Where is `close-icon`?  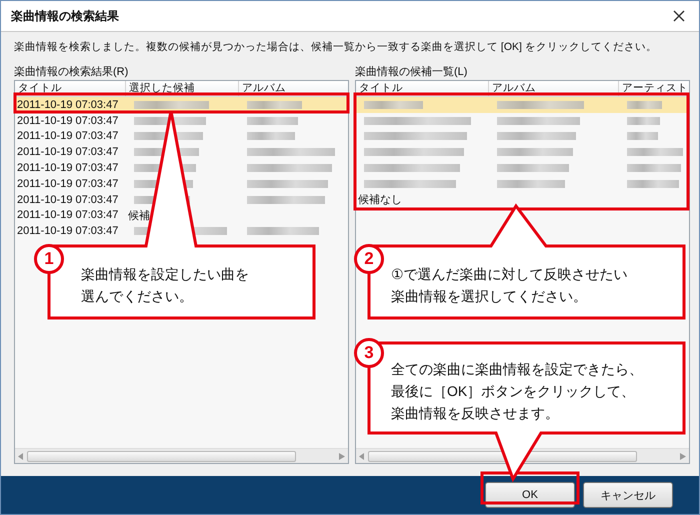 close-icon is located at coordinates (679, 16).